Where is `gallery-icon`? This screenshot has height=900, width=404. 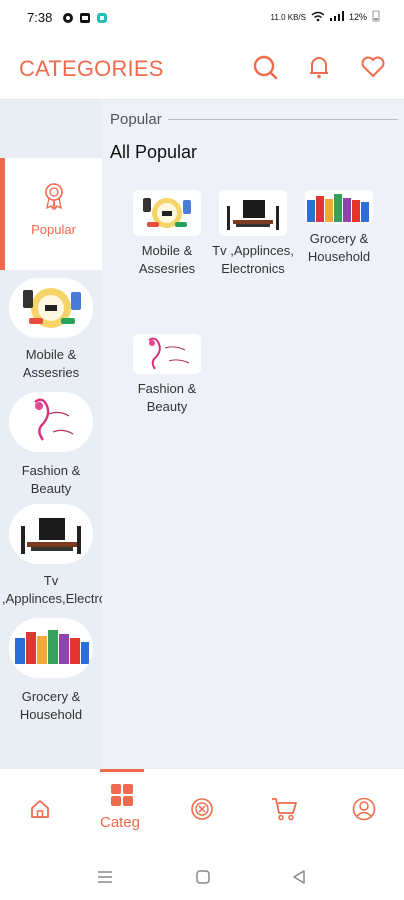 gallery-icon is located at coordinates (85, 17).